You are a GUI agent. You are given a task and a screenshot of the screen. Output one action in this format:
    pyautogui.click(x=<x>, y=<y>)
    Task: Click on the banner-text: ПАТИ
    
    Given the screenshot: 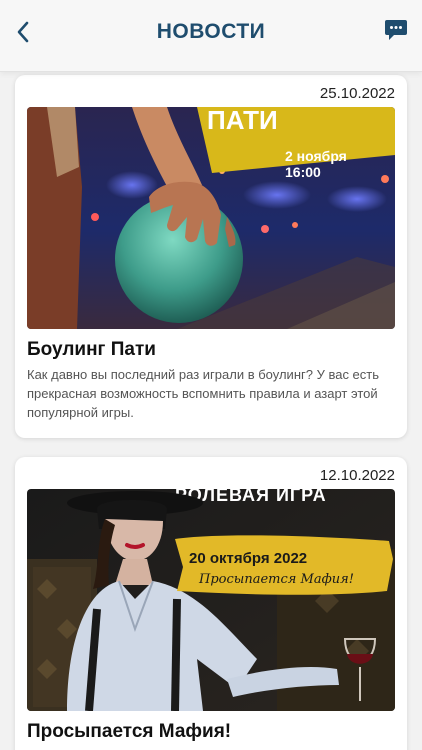 What is the action you would take?
    pyautogui.click(x=242, y=121)
    